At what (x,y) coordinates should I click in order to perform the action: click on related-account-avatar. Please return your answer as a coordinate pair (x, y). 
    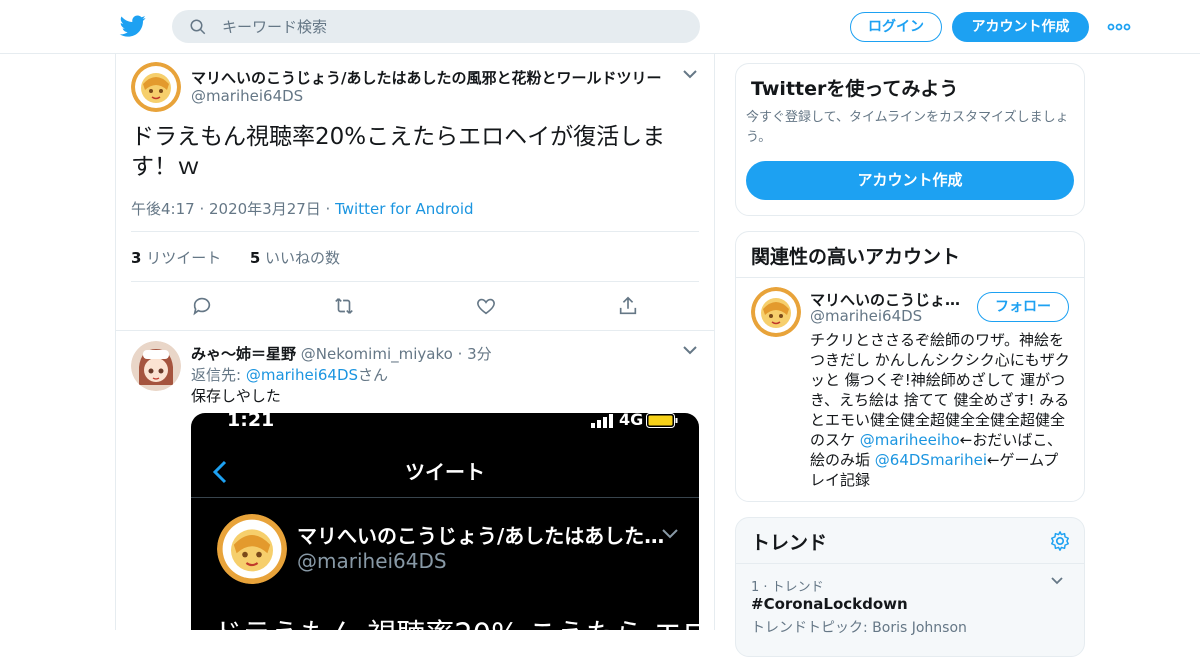
    Looking at the image, I should click on (776, 312).